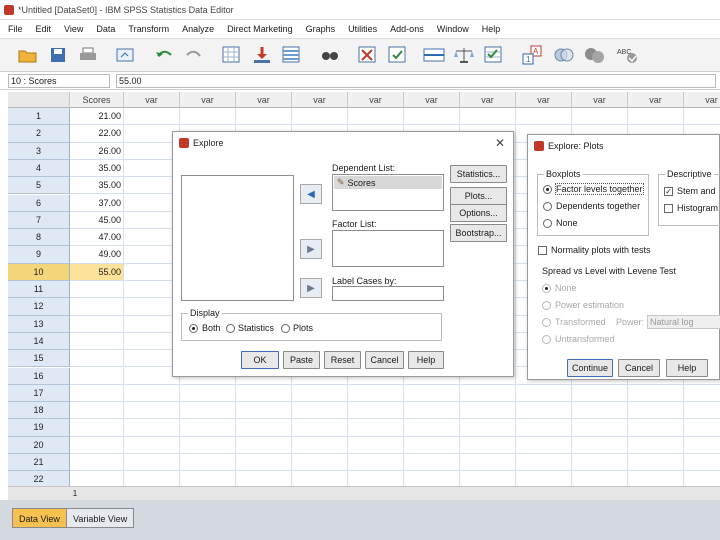 This screenshot has width=720, height=540. I want to click on column-header-scores: Scores, so click(97, 100).